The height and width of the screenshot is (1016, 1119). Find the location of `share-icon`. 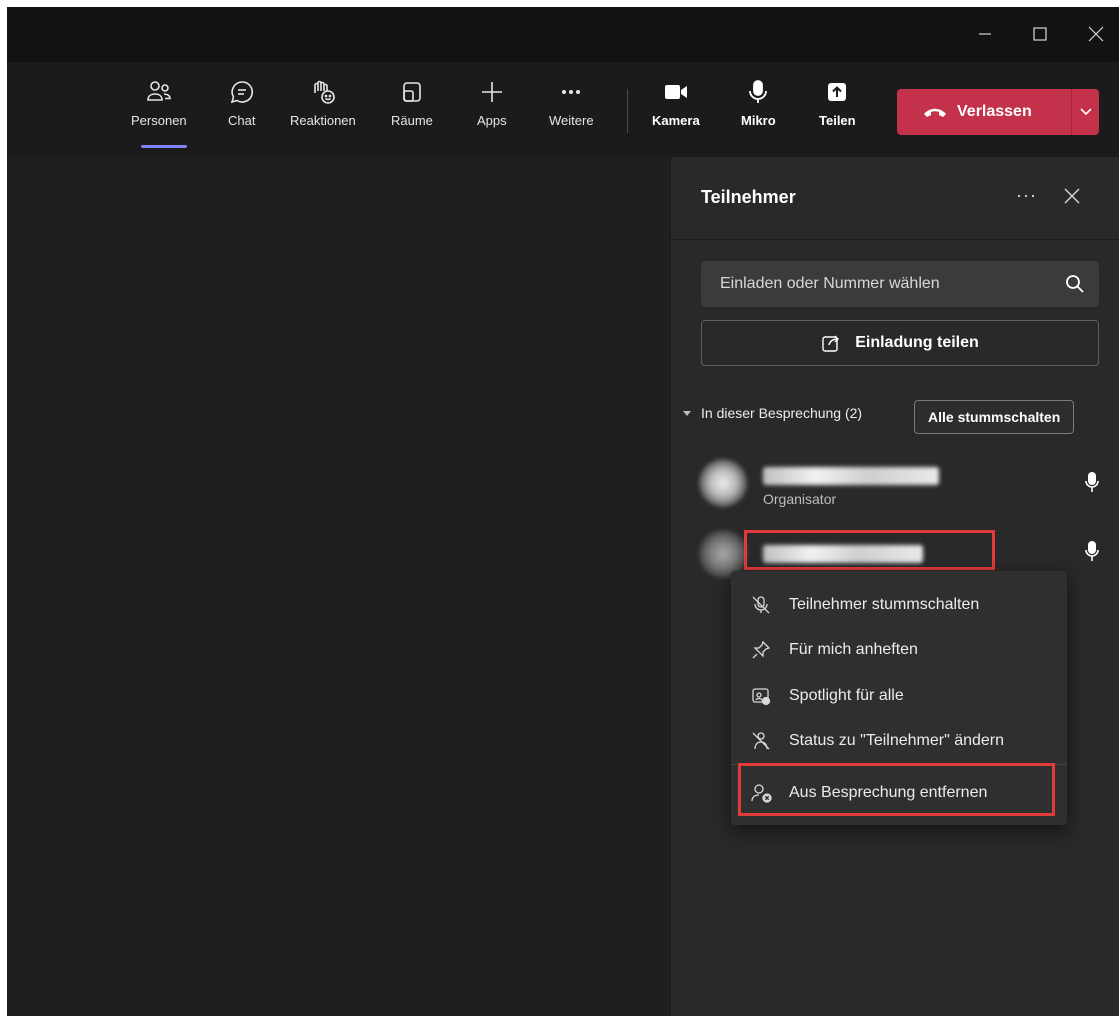

share-icon is located at coordinates (831, 343).